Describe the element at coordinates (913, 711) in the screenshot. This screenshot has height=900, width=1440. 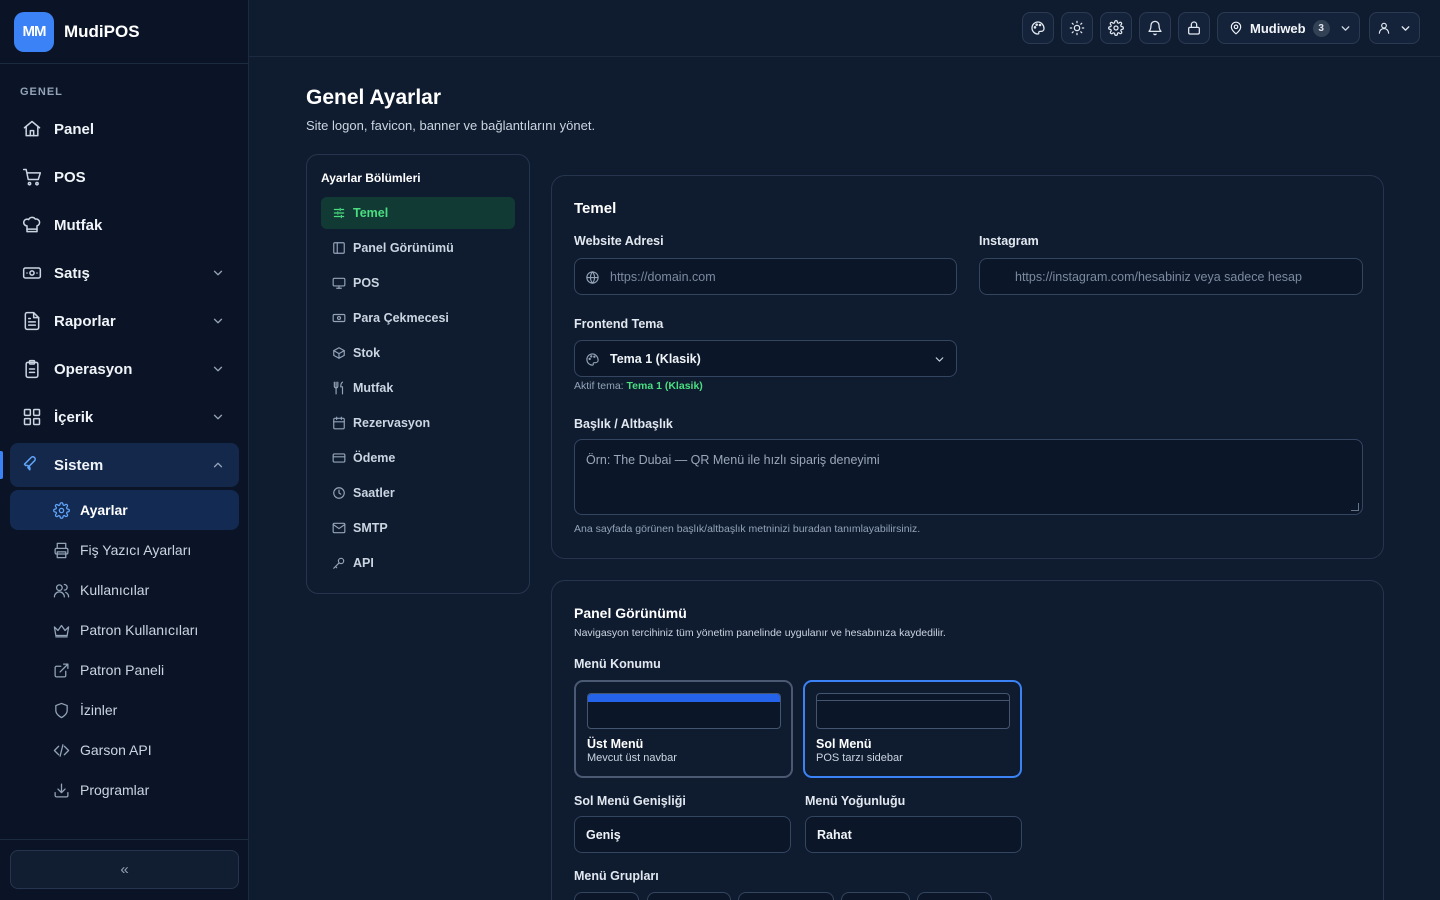
I see `left-menu-preview` at that location.